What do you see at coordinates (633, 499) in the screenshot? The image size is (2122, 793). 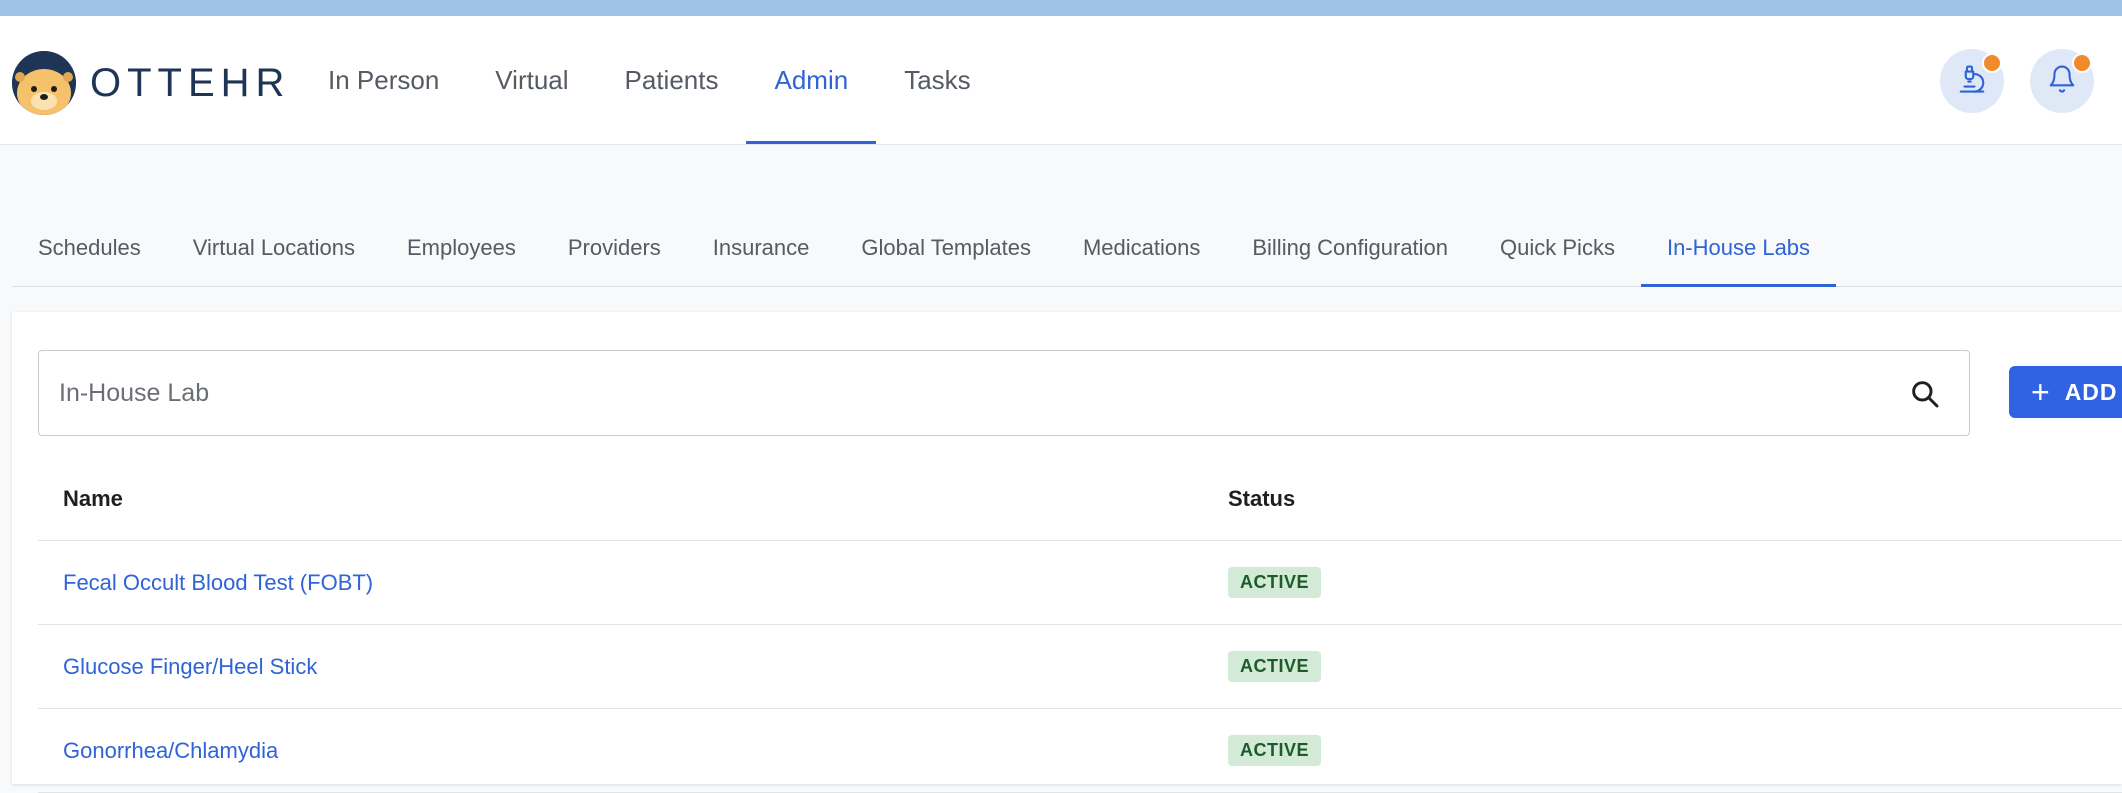 I see `column-header-name: Name` at bounding box center [633, 499].